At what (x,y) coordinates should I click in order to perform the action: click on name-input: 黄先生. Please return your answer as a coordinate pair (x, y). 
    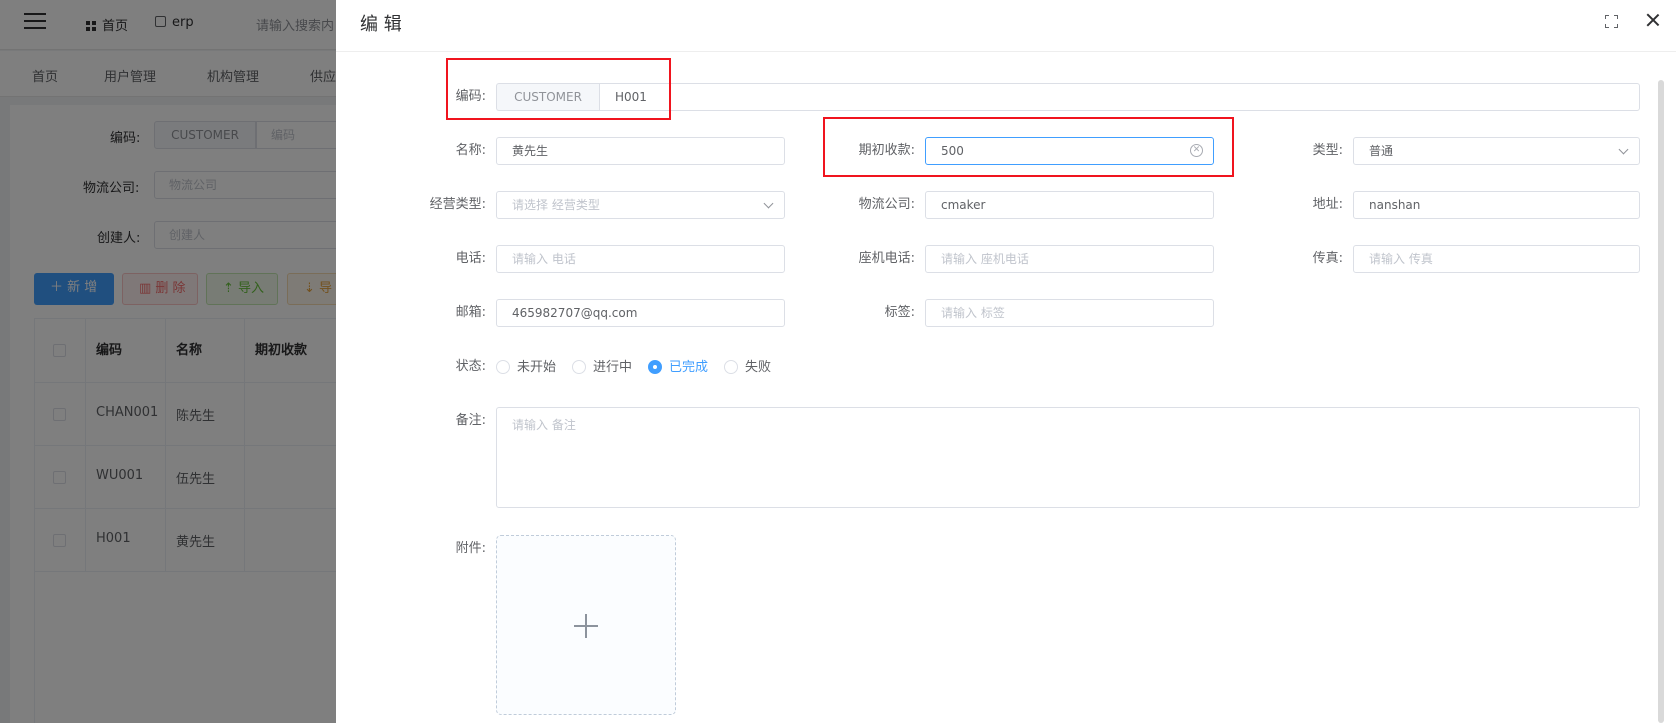
    Looking at the image, I should click on (640, 151).